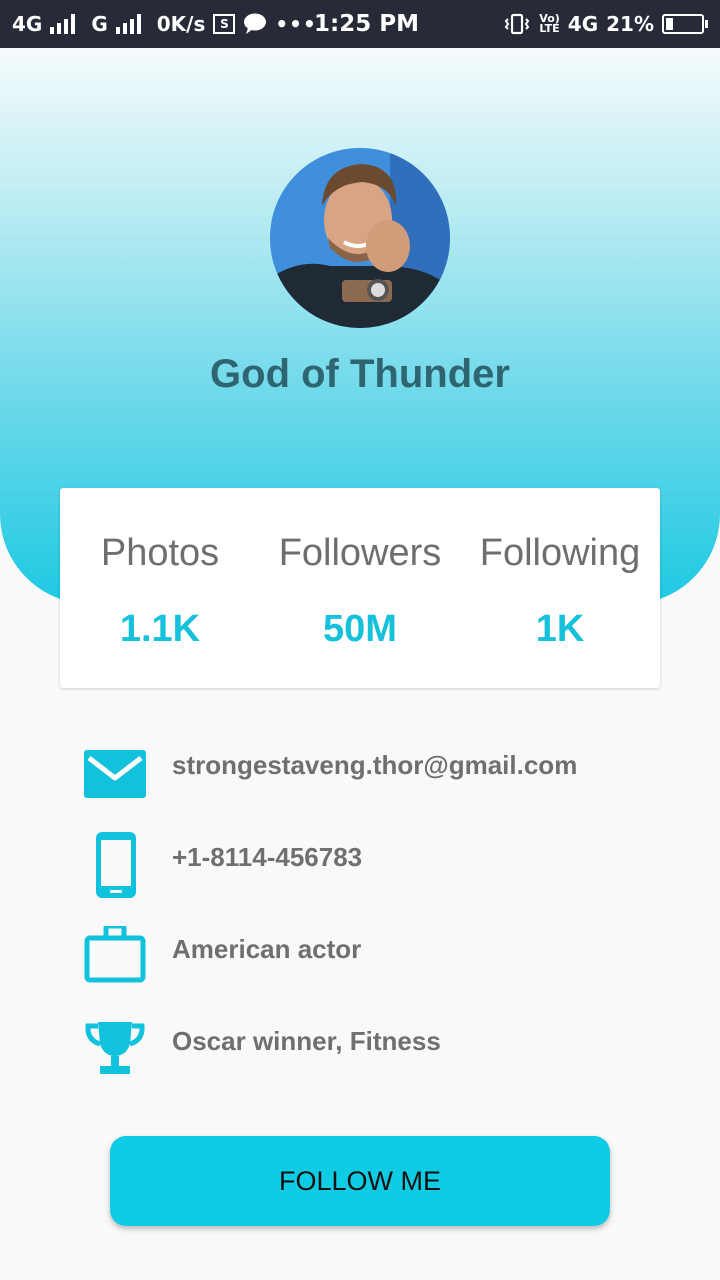 This screenshot has height=1280, width=720. Describe the element at coordinates (224, 24) in the screenshot. I see `sim-notification-icon: S` at that location.